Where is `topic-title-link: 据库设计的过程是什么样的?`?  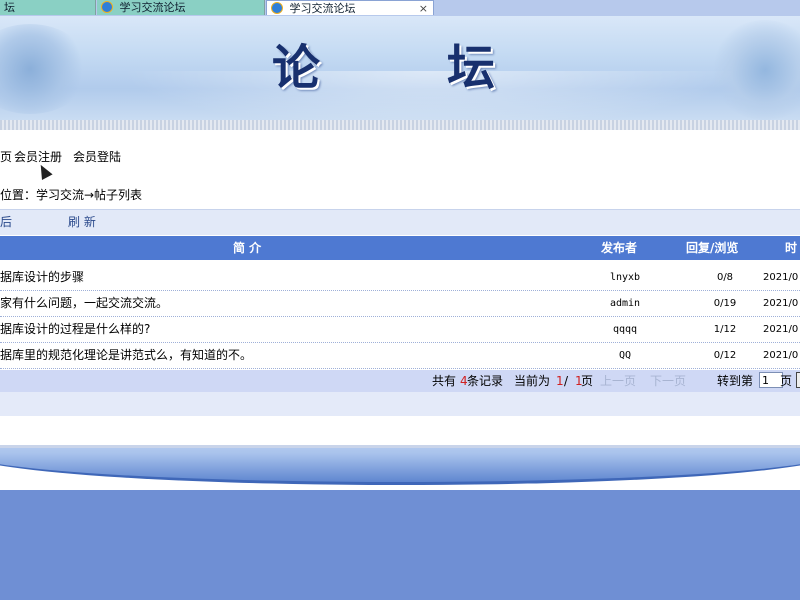 topic-title-link: 据库设计的过程是什么样的? is located at coordinates (75, 329).